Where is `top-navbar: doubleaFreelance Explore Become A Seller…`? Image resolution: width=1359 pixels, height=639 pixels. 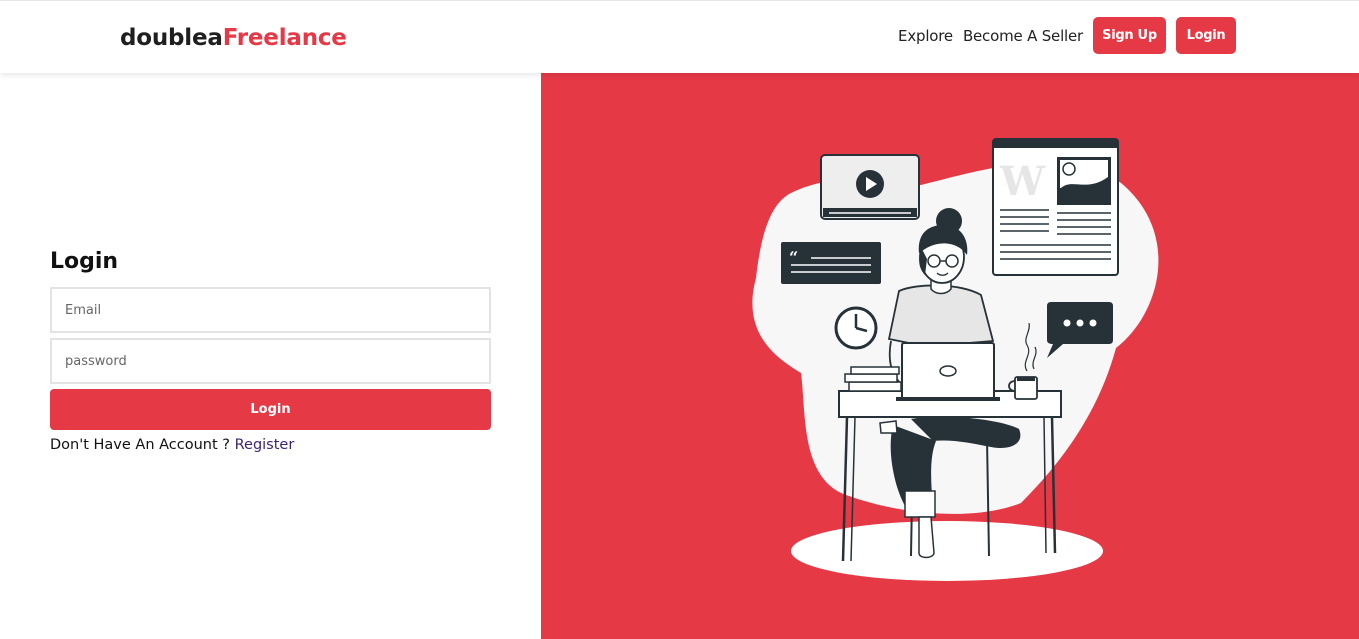
top-navbar: doubleaFreelance Explore Become A Seller… is located at coordinates (679, 36).